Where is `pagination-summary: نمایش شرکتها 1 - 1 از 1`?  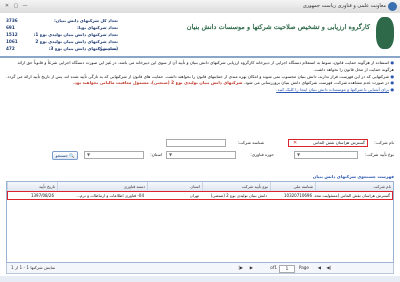 pagination-summary: نمایش شرکتها 1 - 1 از 1 is located at coordinates (33, 267).